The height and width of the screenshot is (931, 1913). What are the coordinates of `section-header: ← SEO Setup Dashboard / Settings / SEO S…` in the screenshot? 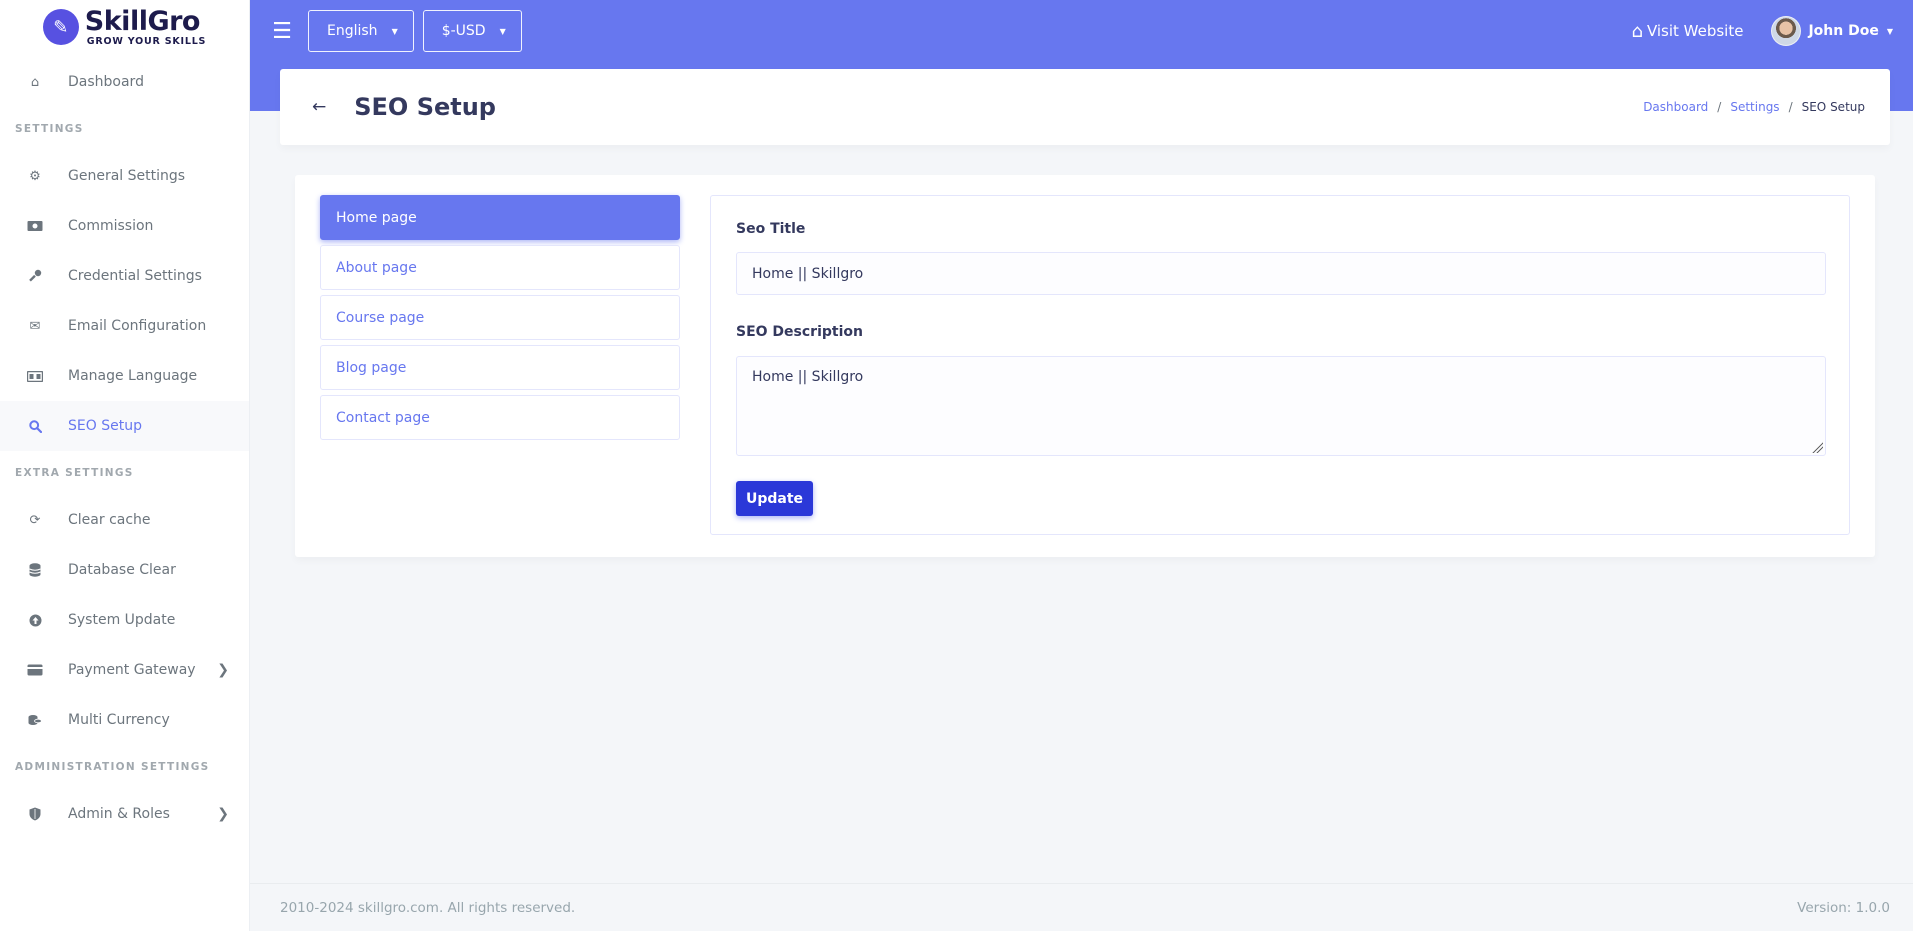 It's located at (1085, 107).